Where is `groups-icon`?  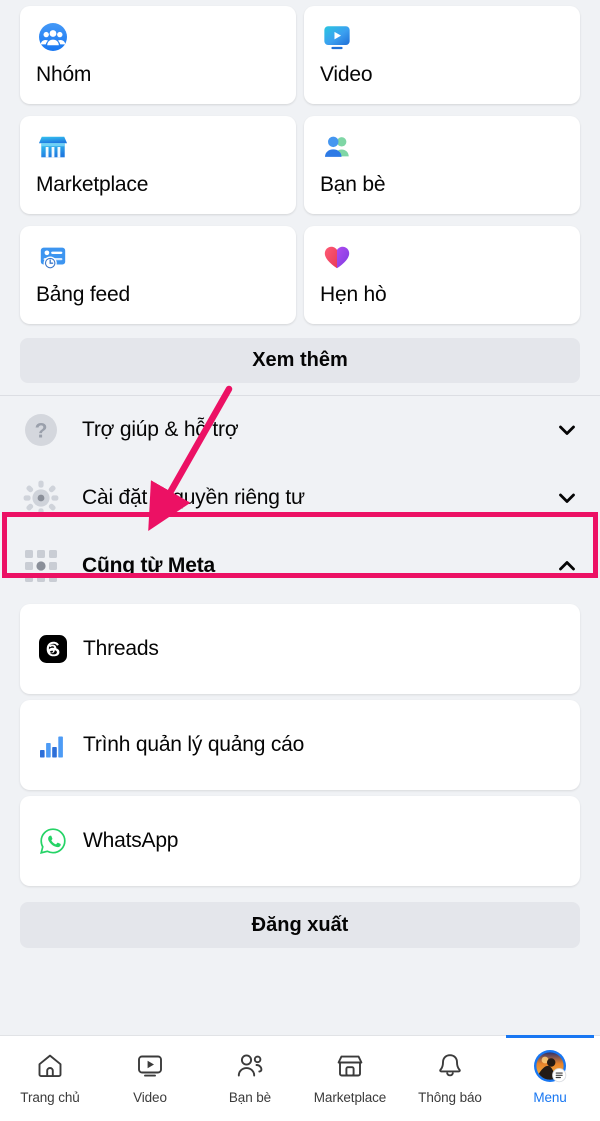
groups-icon is located at coordinates (53, 37).